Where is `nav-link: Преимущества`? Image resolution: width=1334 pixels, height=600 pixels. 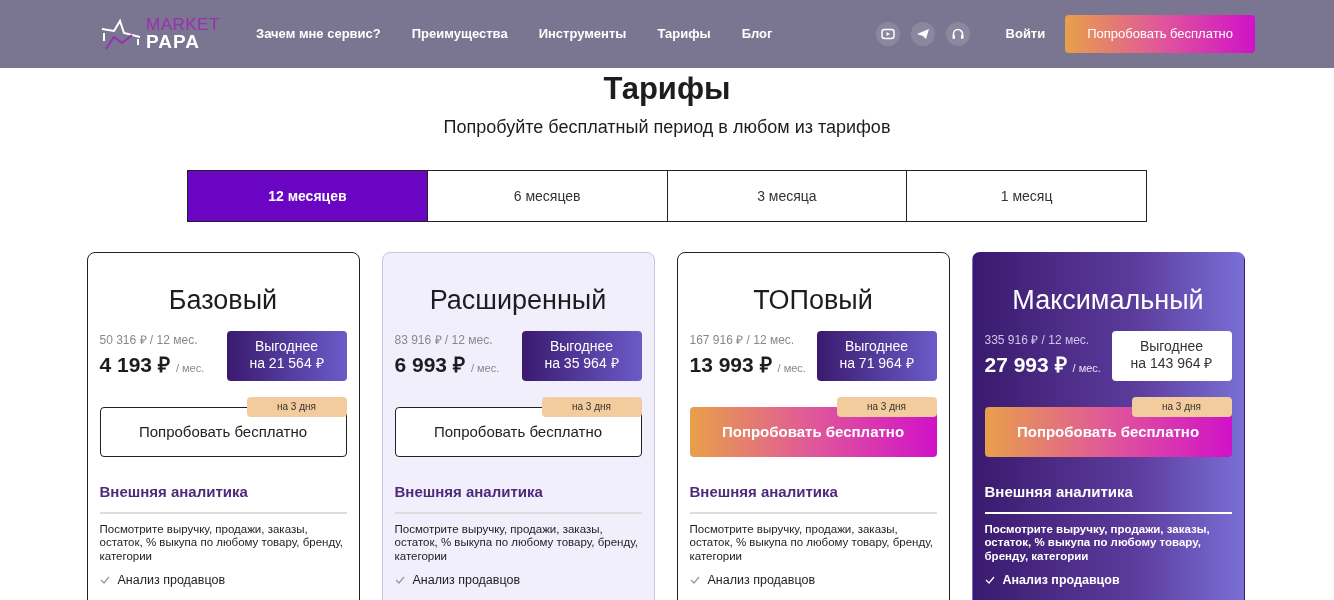
nav-link: Преимущества is located at coordinates (459, 34).